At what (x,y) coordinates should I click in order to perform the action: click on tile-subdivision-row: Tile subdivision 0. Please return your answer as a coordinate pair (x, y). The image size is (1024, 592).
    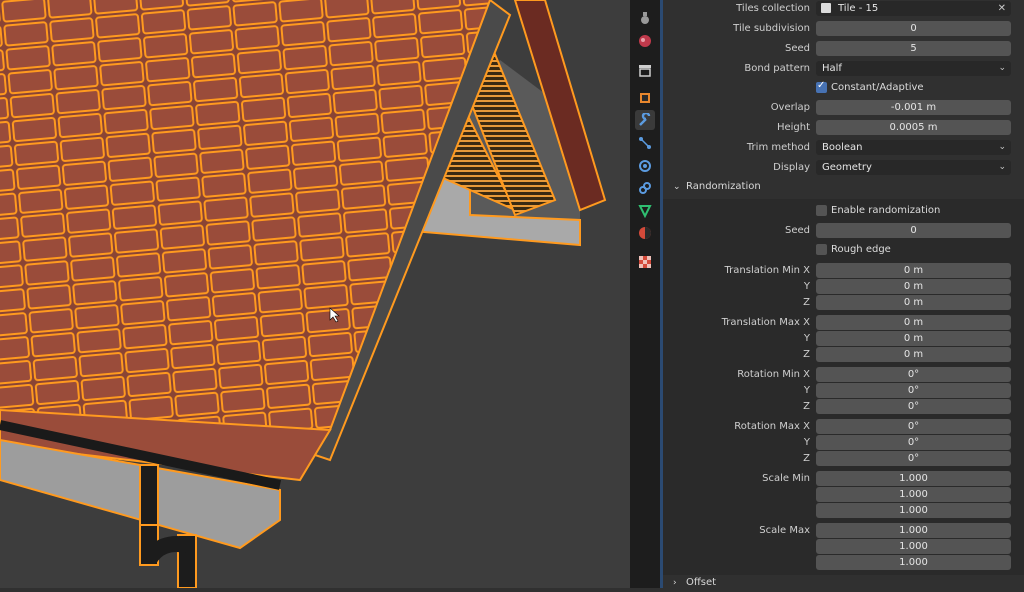
    Looking at the image, I should click on (843, 30).